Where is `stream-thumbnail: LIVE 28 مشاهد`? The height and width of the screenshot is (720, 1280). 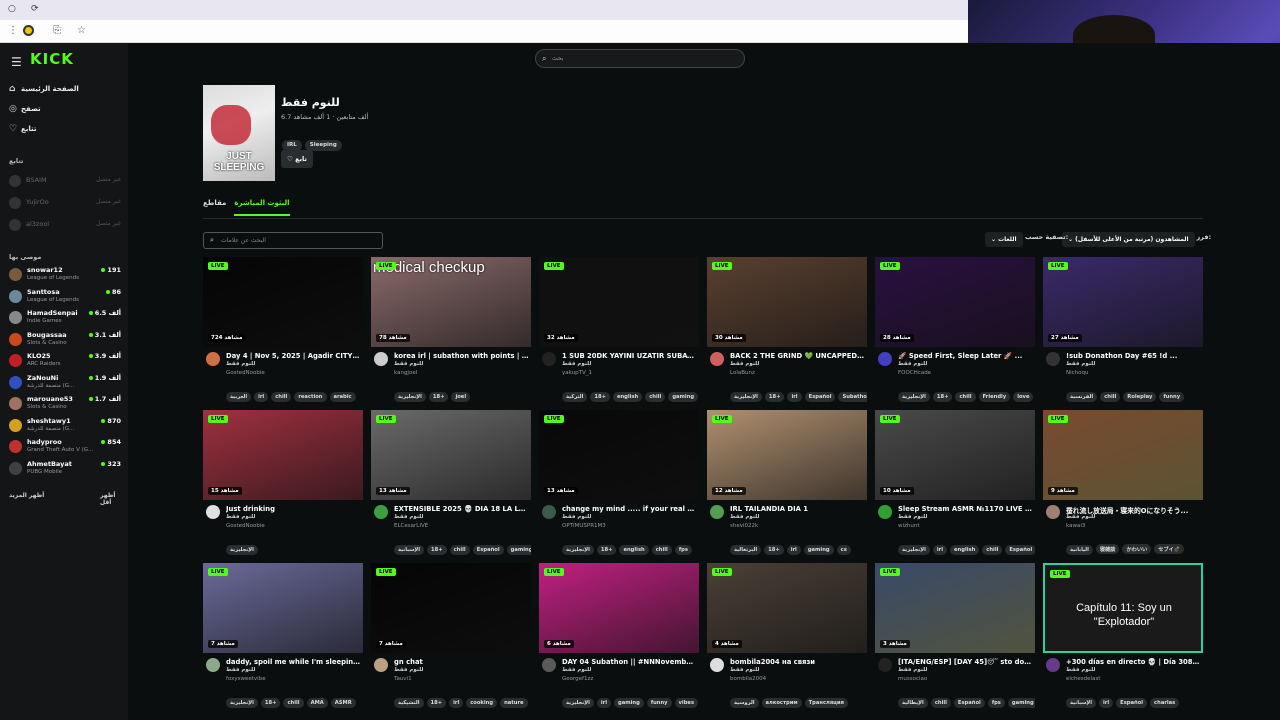
stream-thumbnail: LIVE 28 مشاهد is located at coordinates (955, 302).